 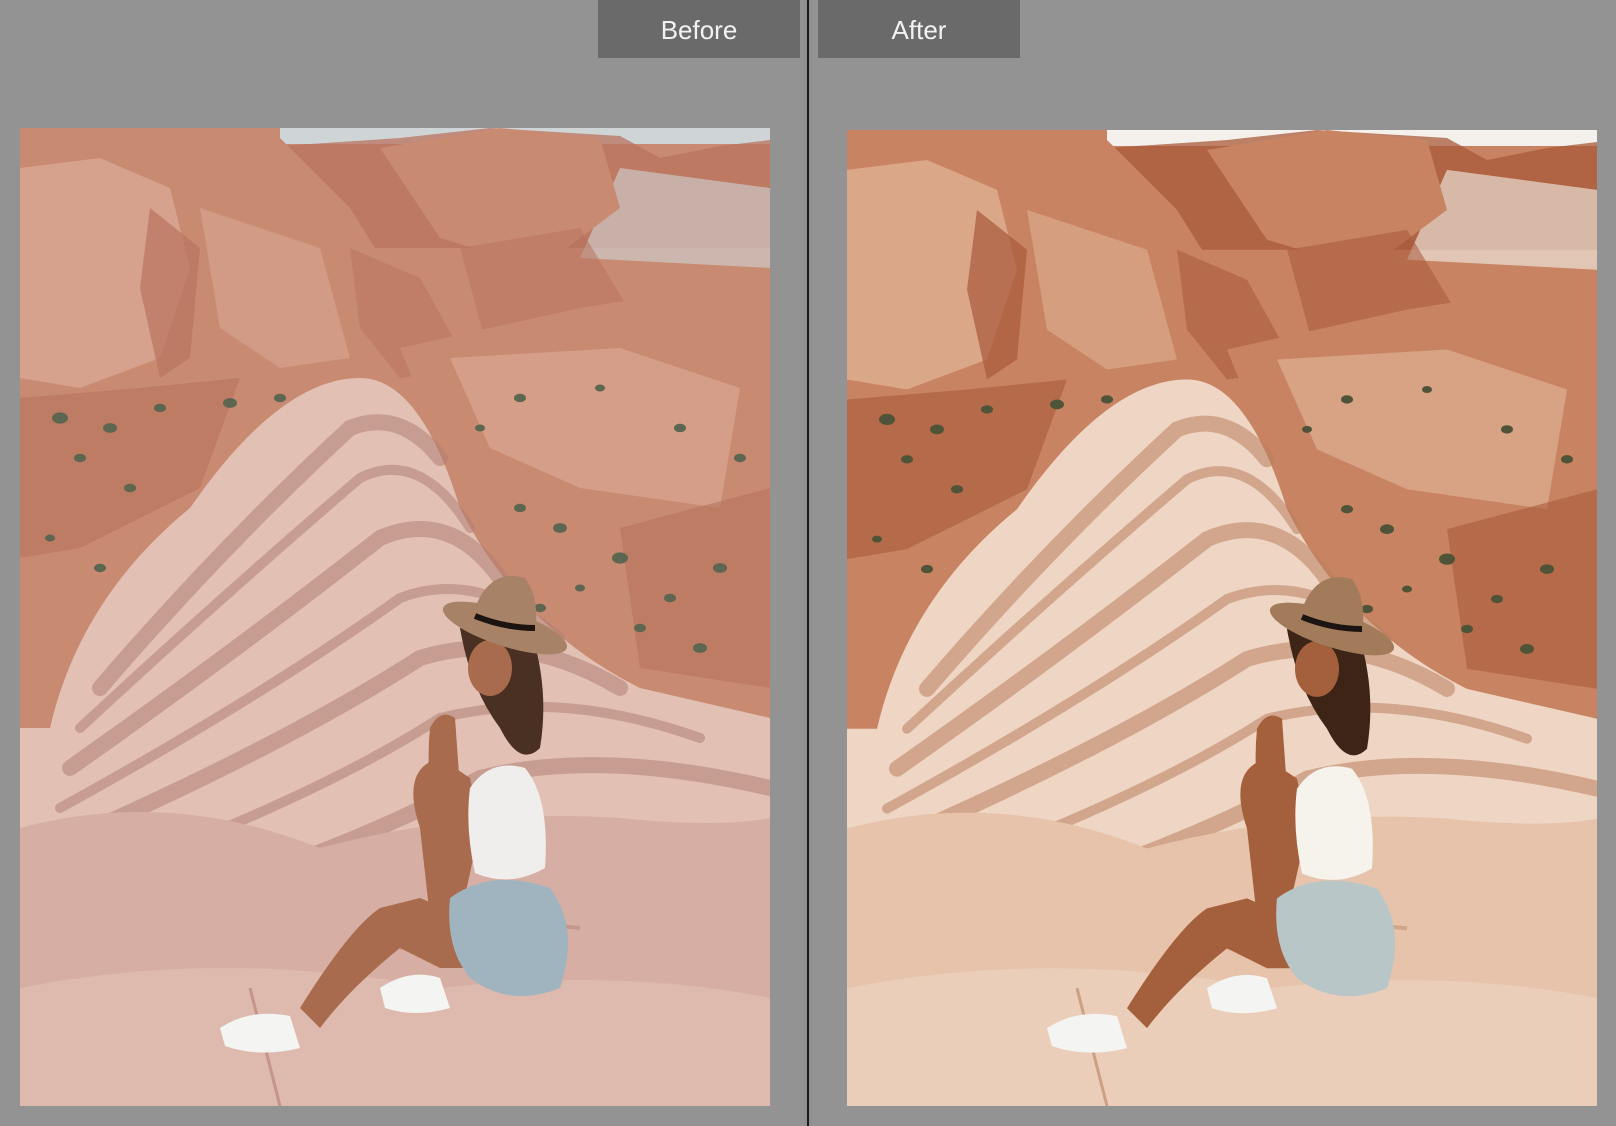 What do you see at coordinates (699, 29) in the screenshot?
I see `before-tab: Before` at bounding box center [699, 29].